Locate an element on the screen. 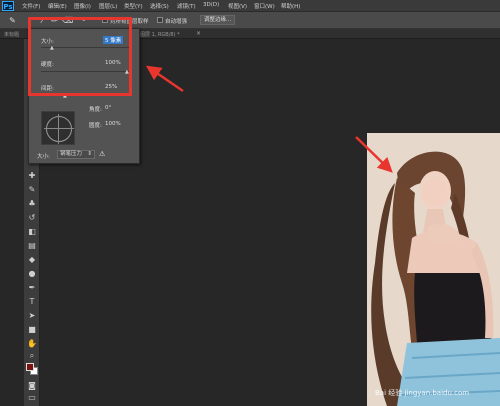  arrow-to-panel is located at coordinates (164, 79).